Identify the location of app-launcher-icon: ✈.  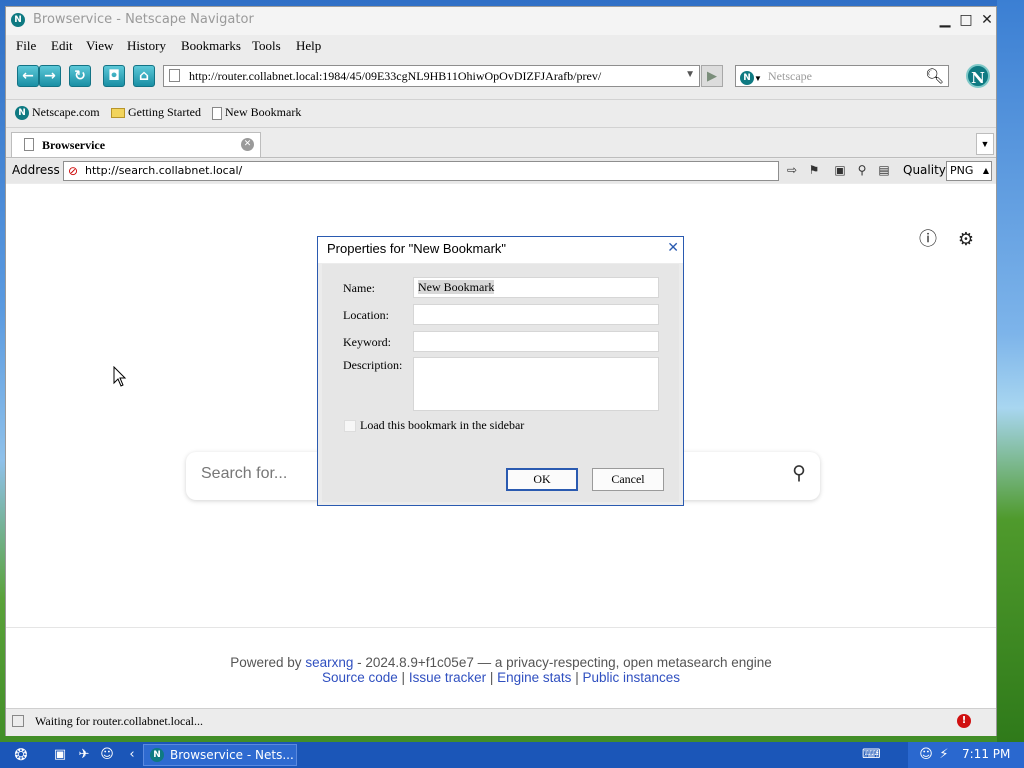
(84, 755).